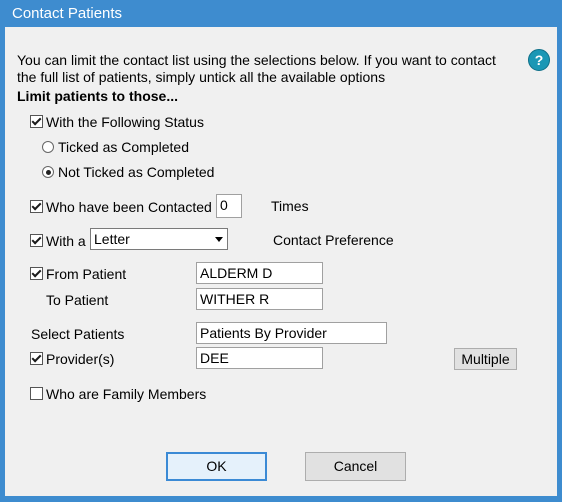 Image resolution: width=562 pixels, height=502 pixels. What do you see at coordinates (67, 13) in the screenshot?
I see `window-title: Contact Patients` at bounding box center [67, 13].